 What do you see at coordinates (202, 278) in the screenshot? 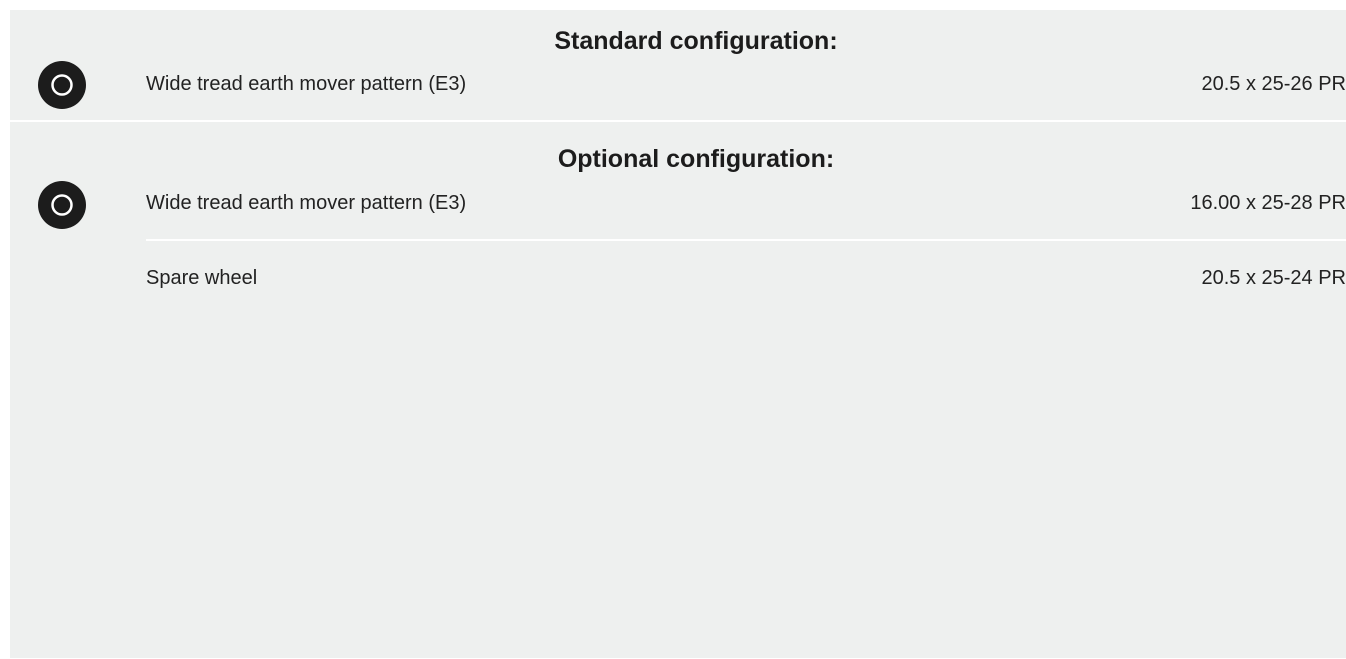
I see `spare-wheel-label: Spare wheel` at bounding box center [202, 278].